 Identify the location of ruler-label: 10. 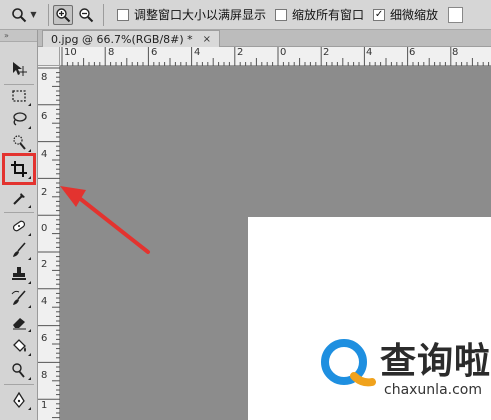
(70, 52).